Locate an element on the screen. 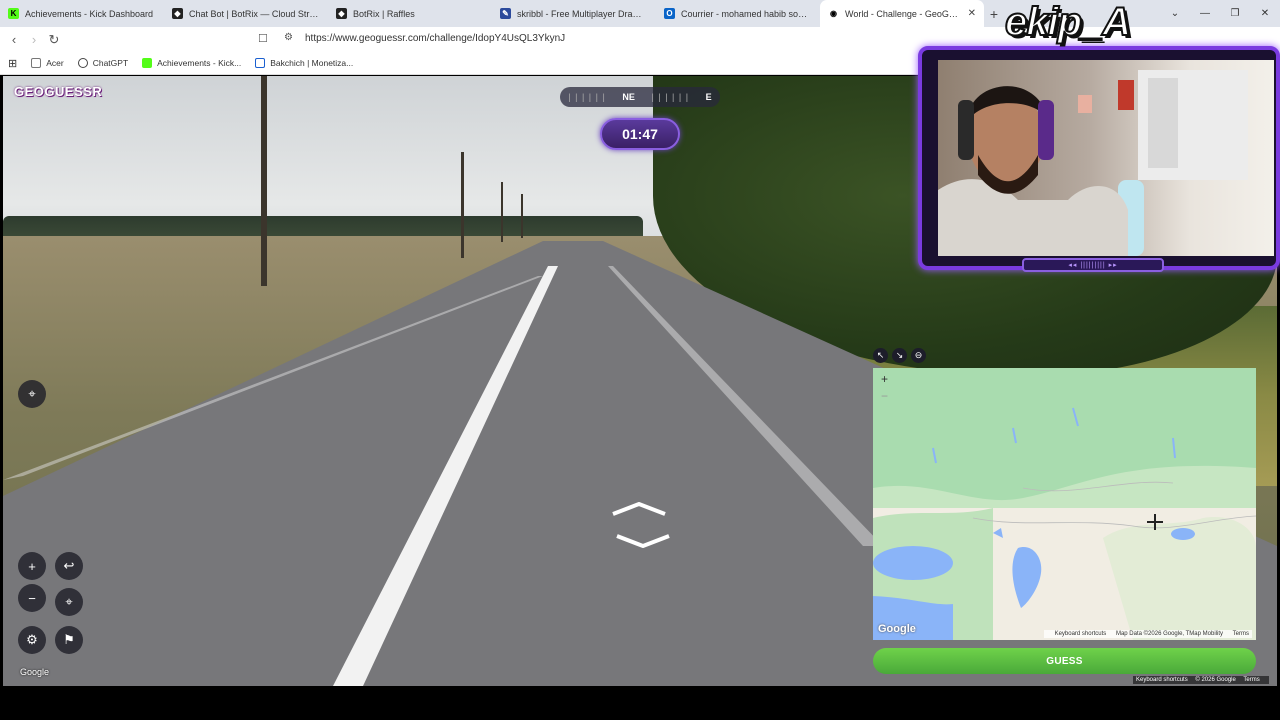 This screenshot has height=720, width=1280. shrink-map-icon: ↘ is located at coordinates (899, 355).